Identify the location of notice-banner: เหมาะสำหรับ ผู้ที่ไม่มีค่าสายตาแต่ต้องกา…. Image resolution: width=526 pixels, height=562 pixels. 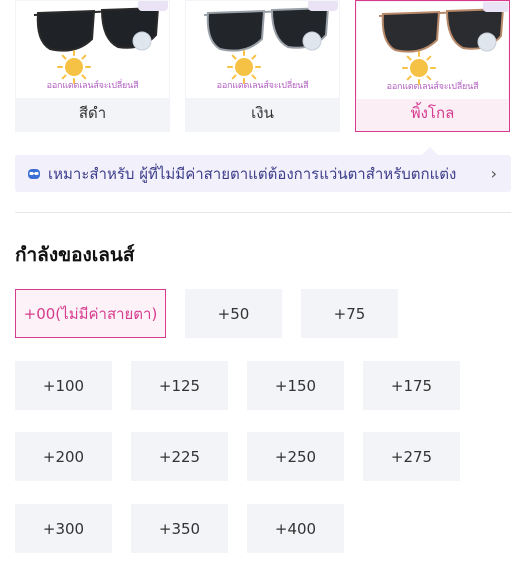
(263, 173).